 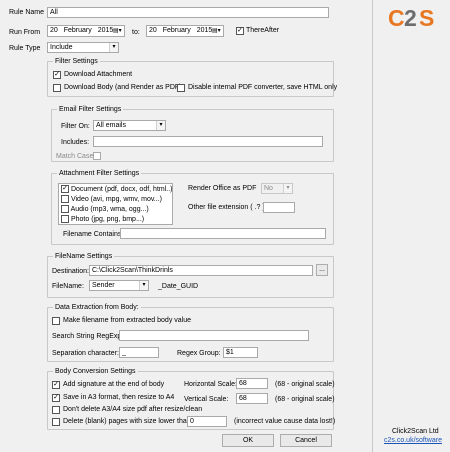 I want to click on make-filename-checkbox, so click(x=56, y=321).